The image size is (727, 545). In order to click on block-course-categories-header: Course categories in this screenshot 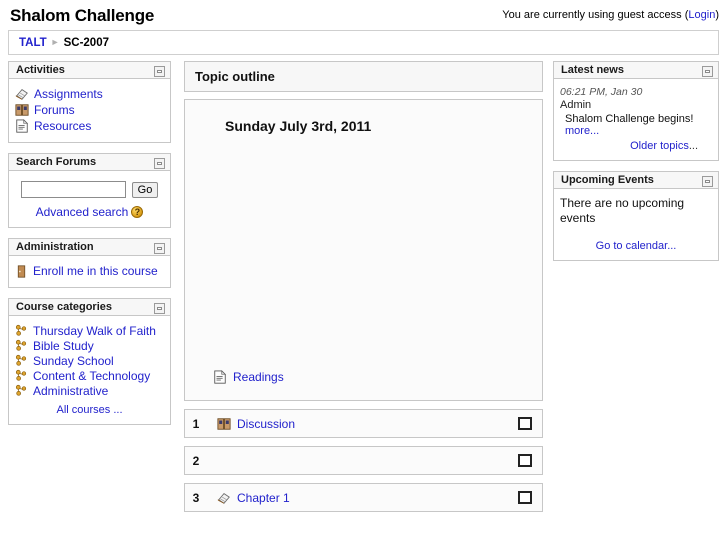, I will do `click(89, 307)`.